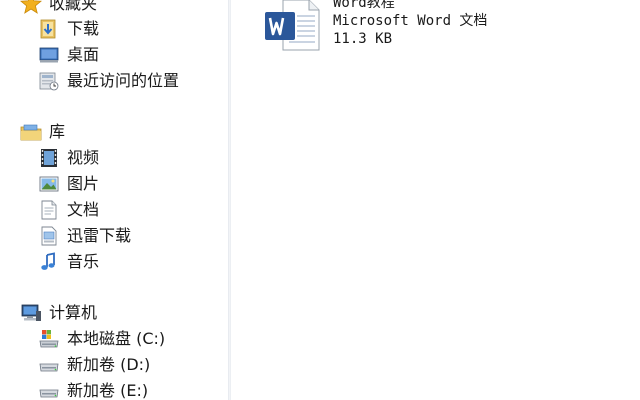 The height and width of the screenshot is (400, 640). What do you see at coordinates (364, 5) in the screenshot?
I see `file-name: Word教程` at bounding box center [364, 5].